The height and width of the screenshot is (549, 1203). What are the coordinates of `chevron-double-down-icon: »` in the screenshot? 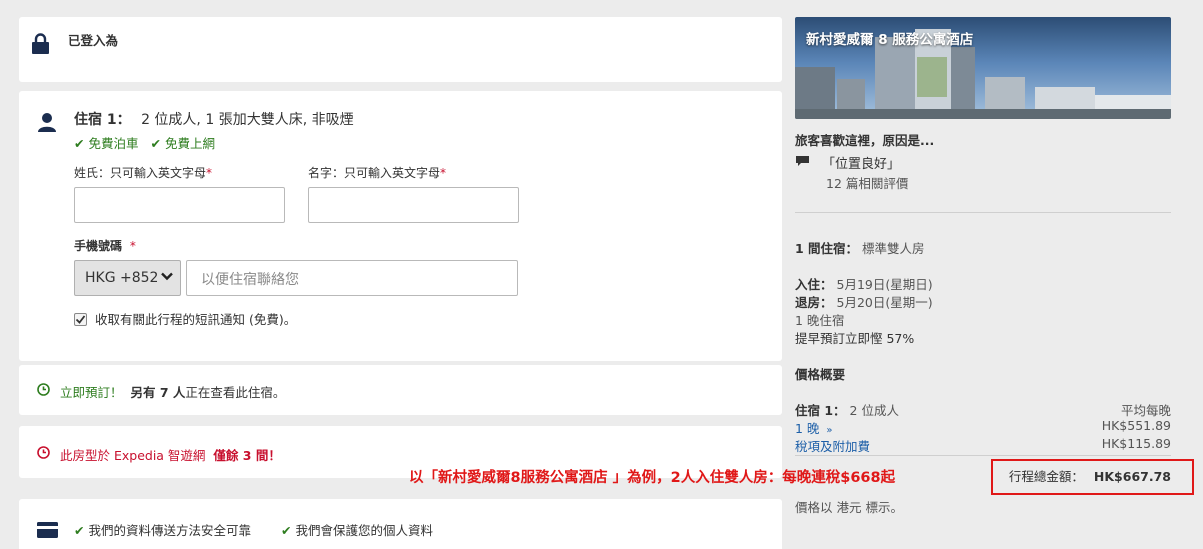 It's located at (829, 430).